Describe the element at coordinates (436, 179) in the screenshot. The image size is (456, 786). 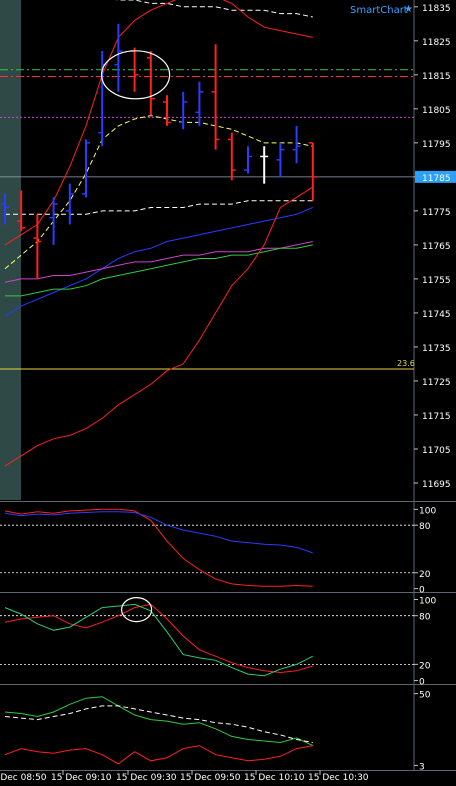
I see `price-marker-label: 11785` at that location.